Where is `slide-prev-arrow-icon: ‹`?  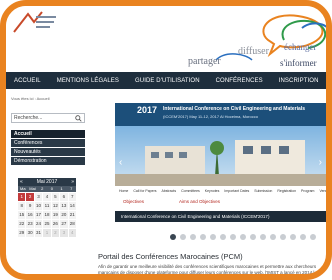 slide-prev-arrow-icon: ‹ is located at coordinates (120, 162).